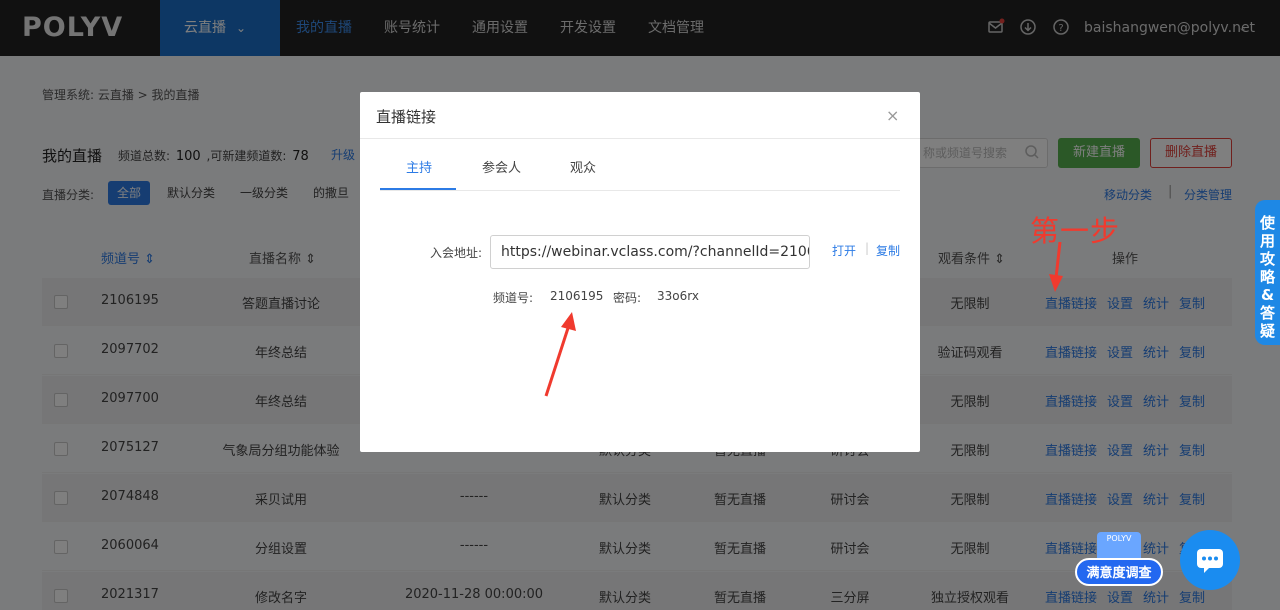 The height and width of the screenshot is (610, 1280). Describe the element at coordinates (456, 253) in the screenshot. I see `url-label: 入会地址:` at that location.